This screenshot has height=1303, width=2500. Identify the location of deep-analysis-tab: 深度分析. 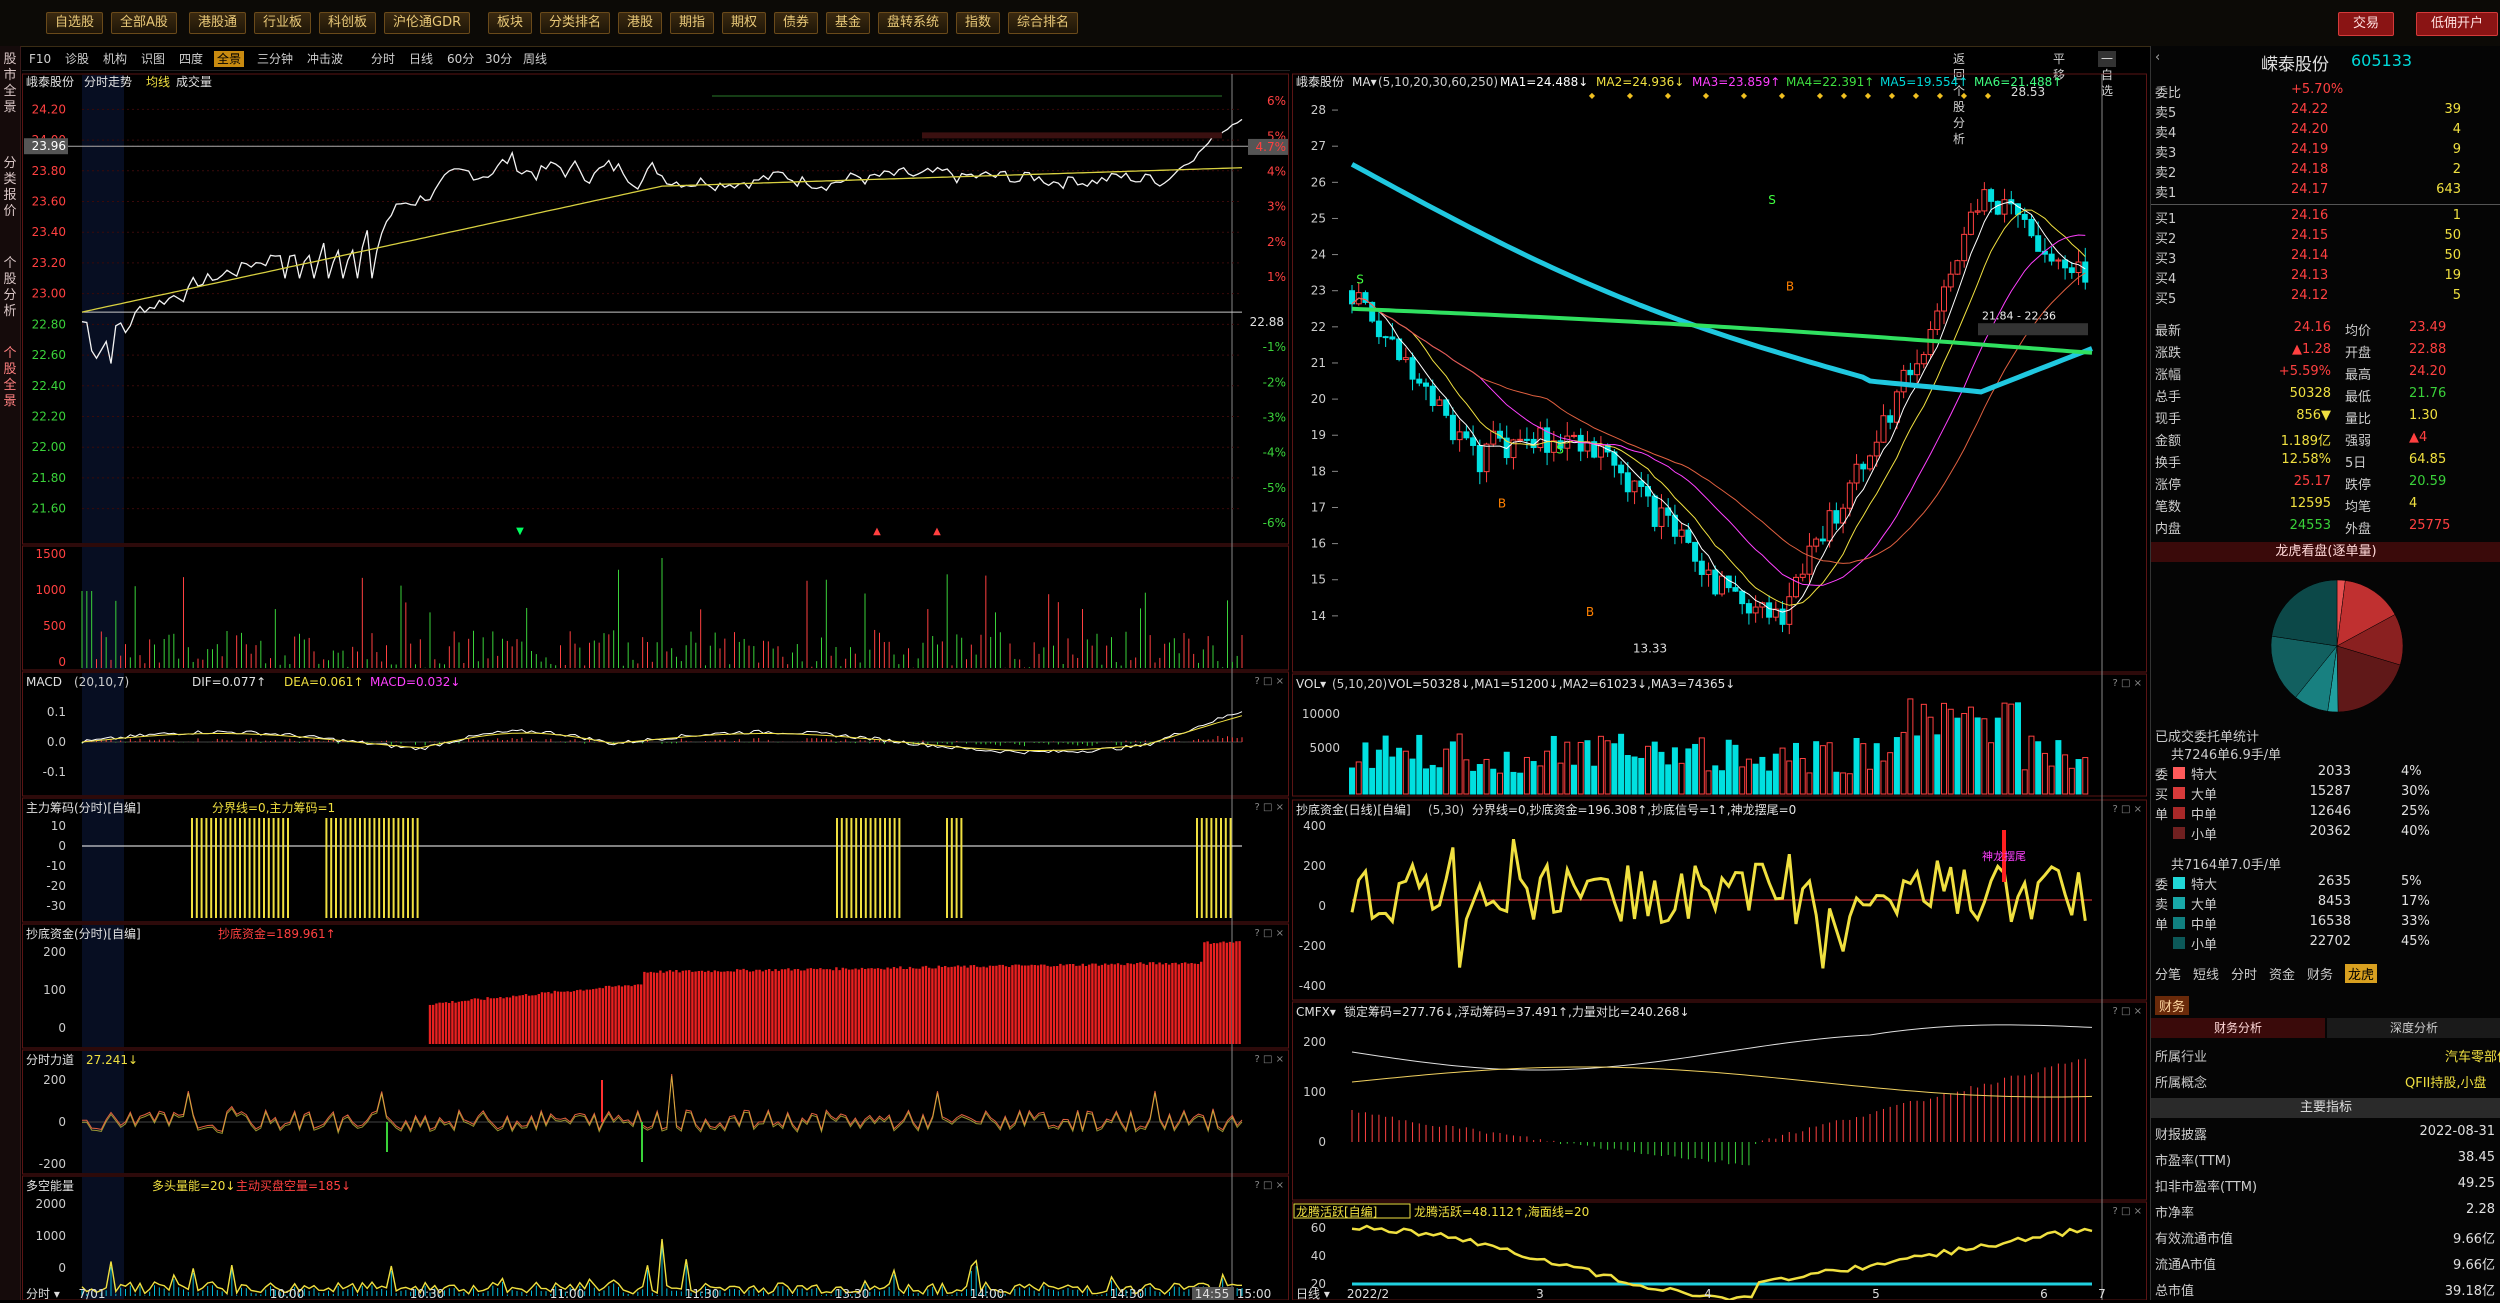
(2413, 1028).